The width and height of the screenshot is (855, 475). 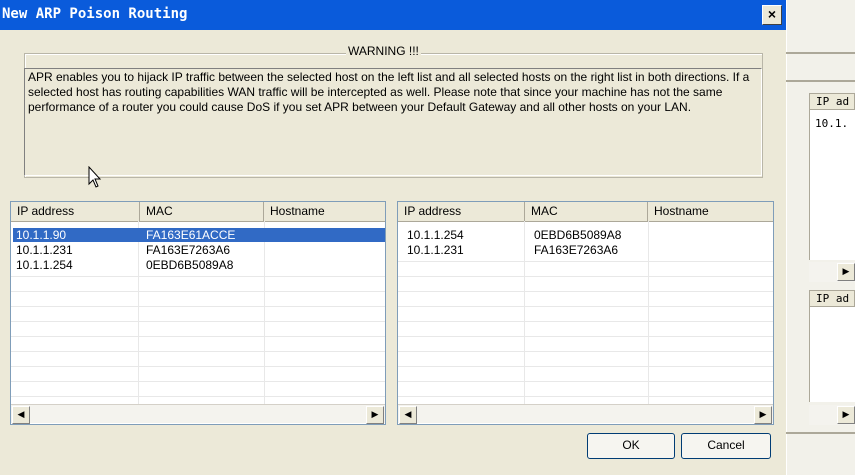 I want to click on right-list-row: 10.1.1.231 FA163E7263A6, so click(x=586, y=250).